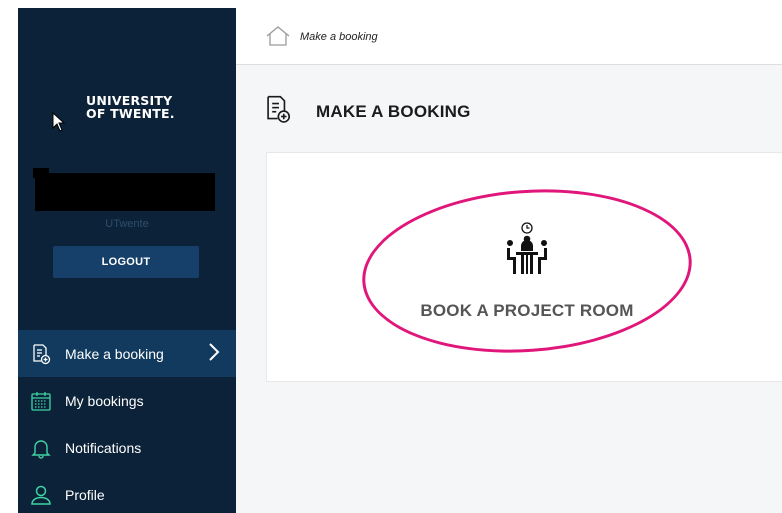 This screenshot has height=513, width=782. What do you see at coordinates (214, 355) in the screenshot?
I see `chevron-right-icon` at bounding box center [214, 355].